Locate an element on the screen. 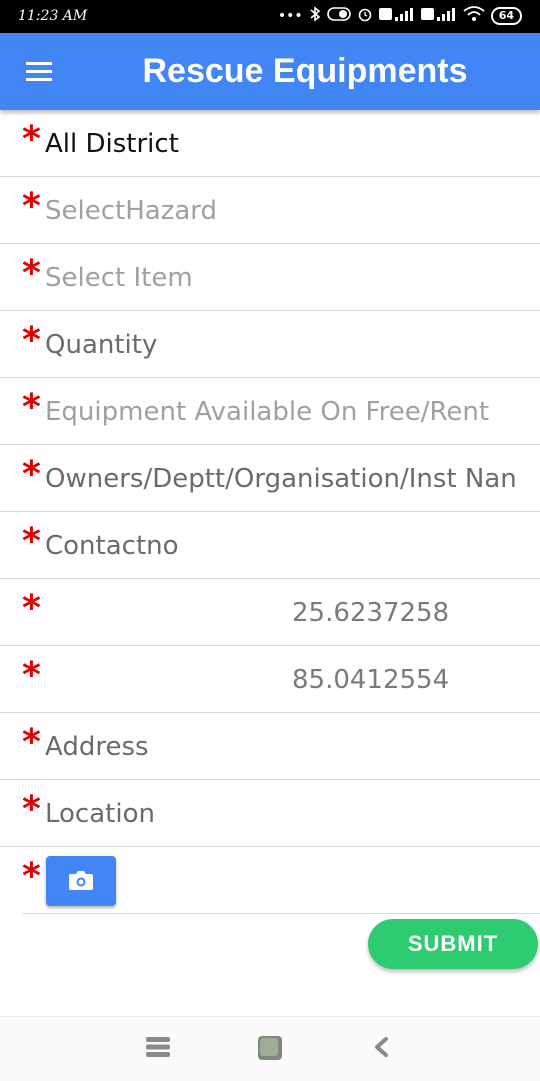  submit-button: SUBMIT is located at coordinates (453, 944).